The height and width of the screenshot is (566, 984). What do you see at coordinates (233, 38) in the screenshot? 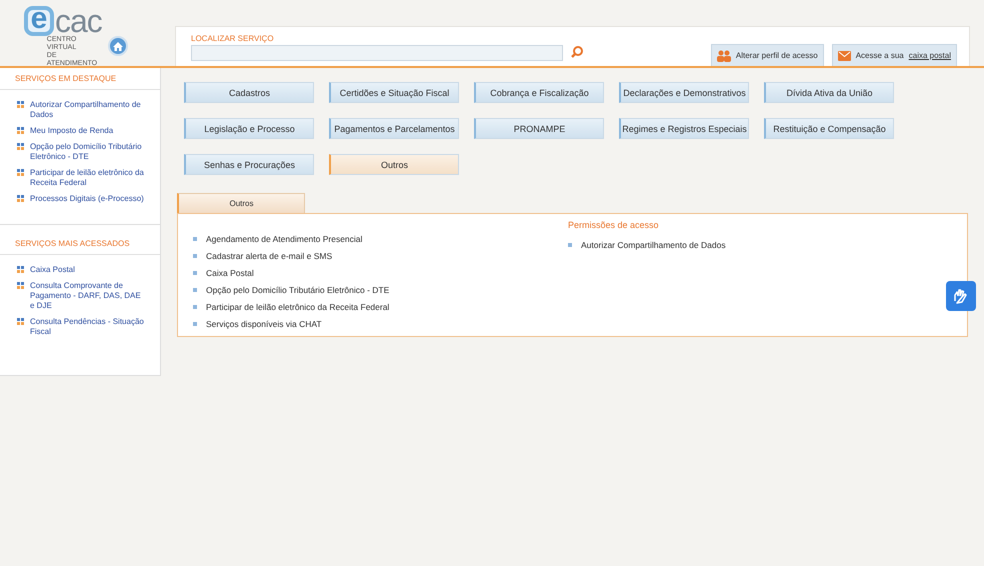
I see `search-label: LOCALIZAR SERVIÇO` at bounding box center [233, 38].